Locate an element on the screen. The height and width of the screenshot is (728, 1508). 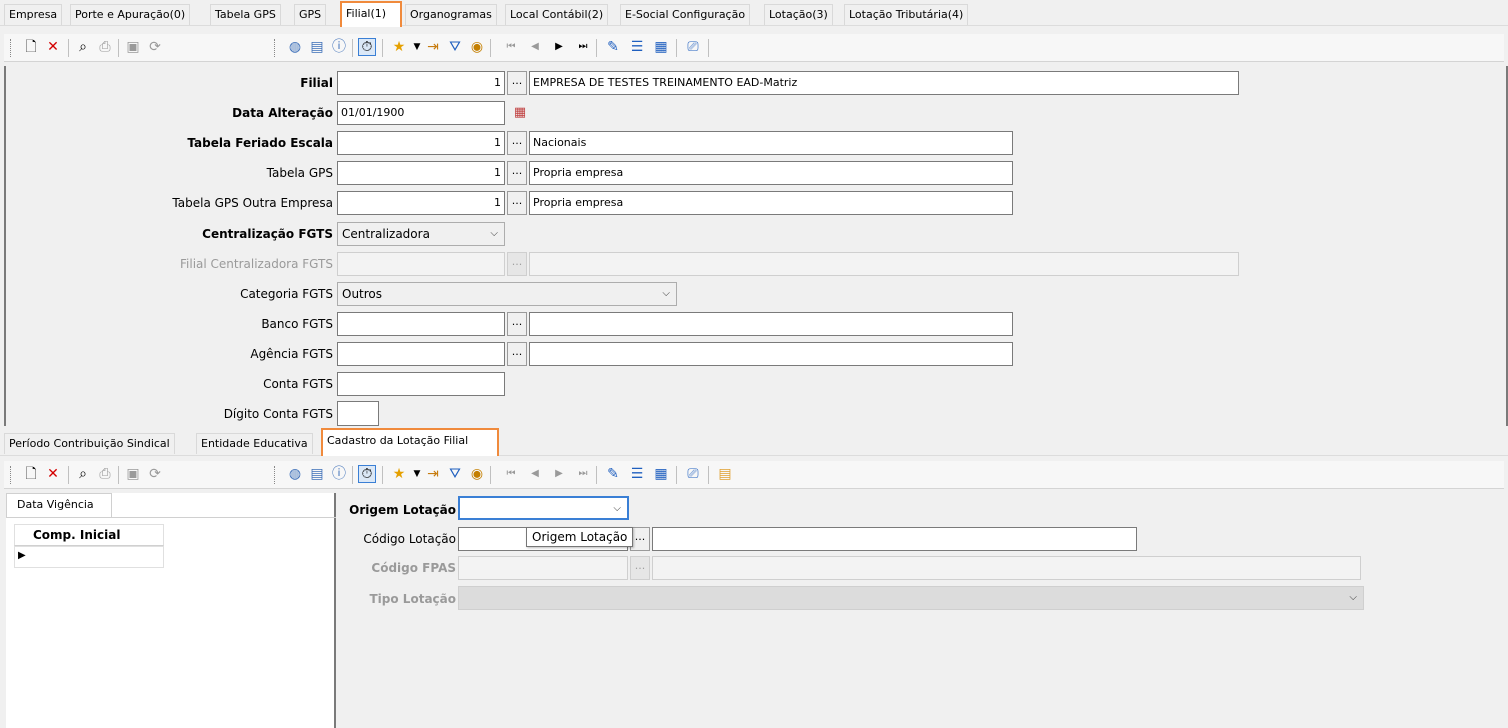
digito-input is located at coordinates (358, 413).